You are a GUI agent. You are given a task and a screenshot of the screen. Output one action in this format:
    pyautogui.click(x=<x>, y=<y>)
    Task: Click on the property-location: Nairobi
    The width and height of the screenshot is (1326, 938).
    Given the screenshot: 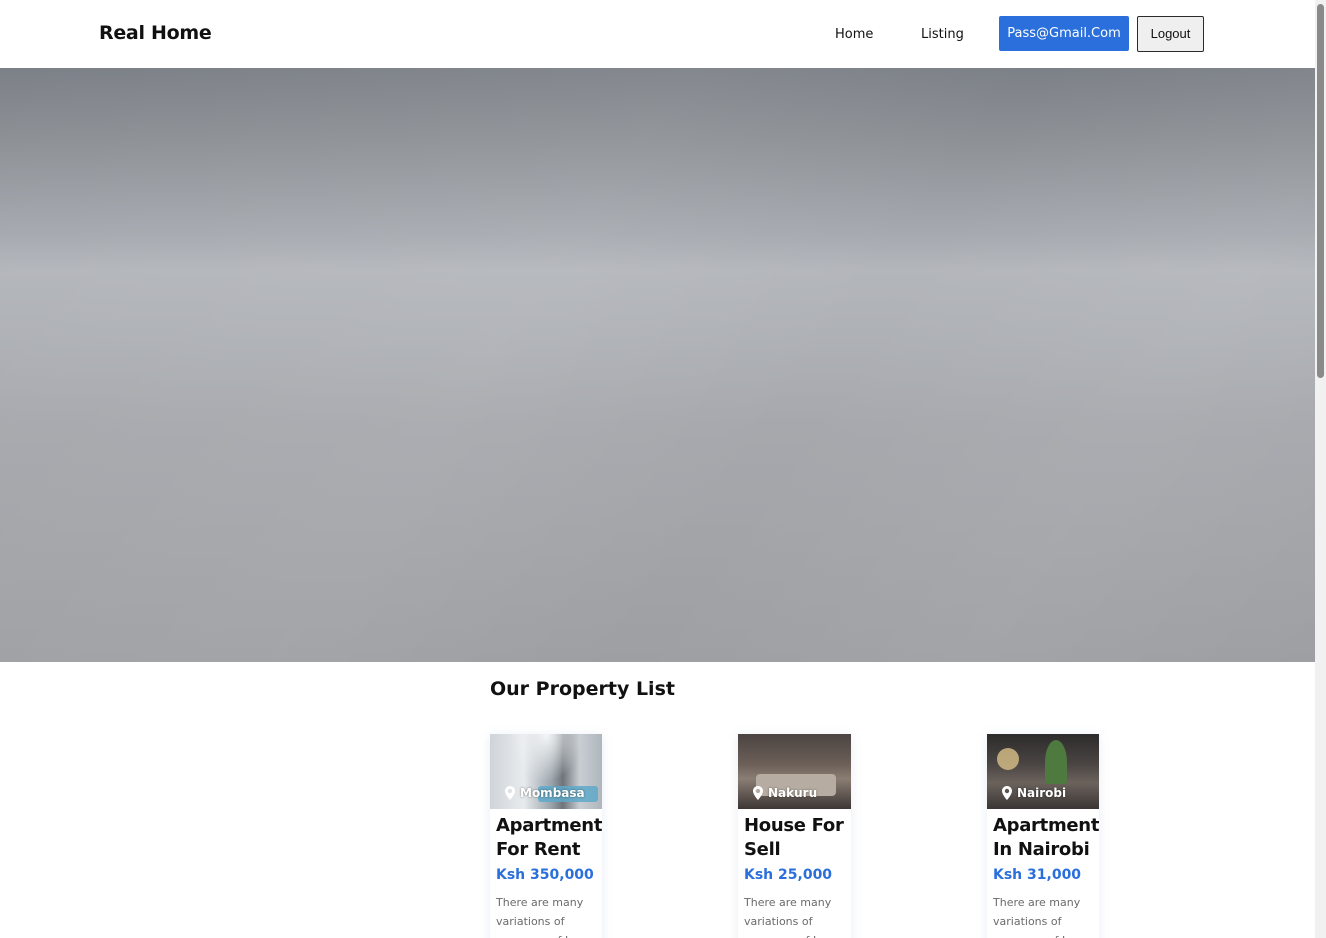 What is the action you would take?
    pyautogui.click(x=1033, y=793)
    